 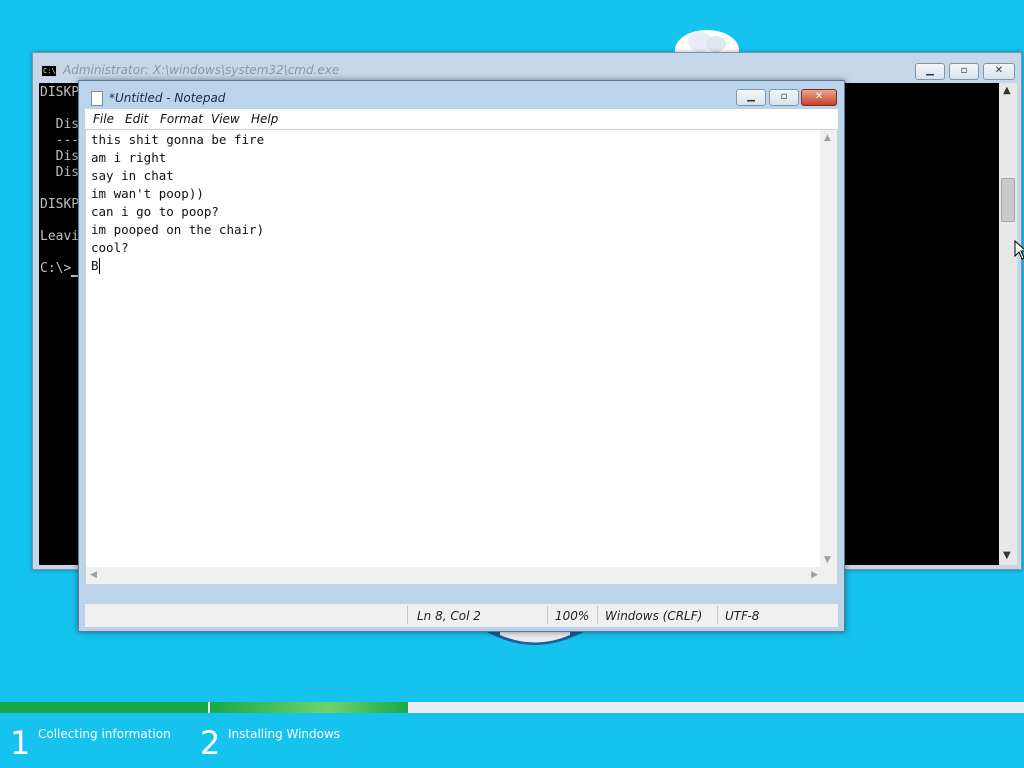 I want to click on cmd-maximize-button: ▫, so click(x=964, y=71).